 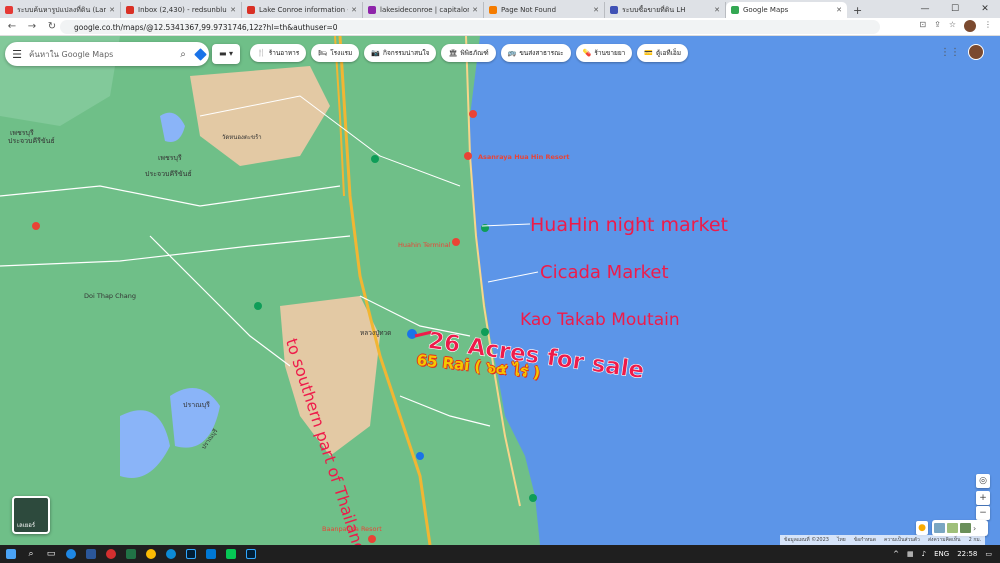 What do you see at coordinates (453, 53) in the screenshot?
I see `museum-icon: 🏛` at bounding box center [453, 53].